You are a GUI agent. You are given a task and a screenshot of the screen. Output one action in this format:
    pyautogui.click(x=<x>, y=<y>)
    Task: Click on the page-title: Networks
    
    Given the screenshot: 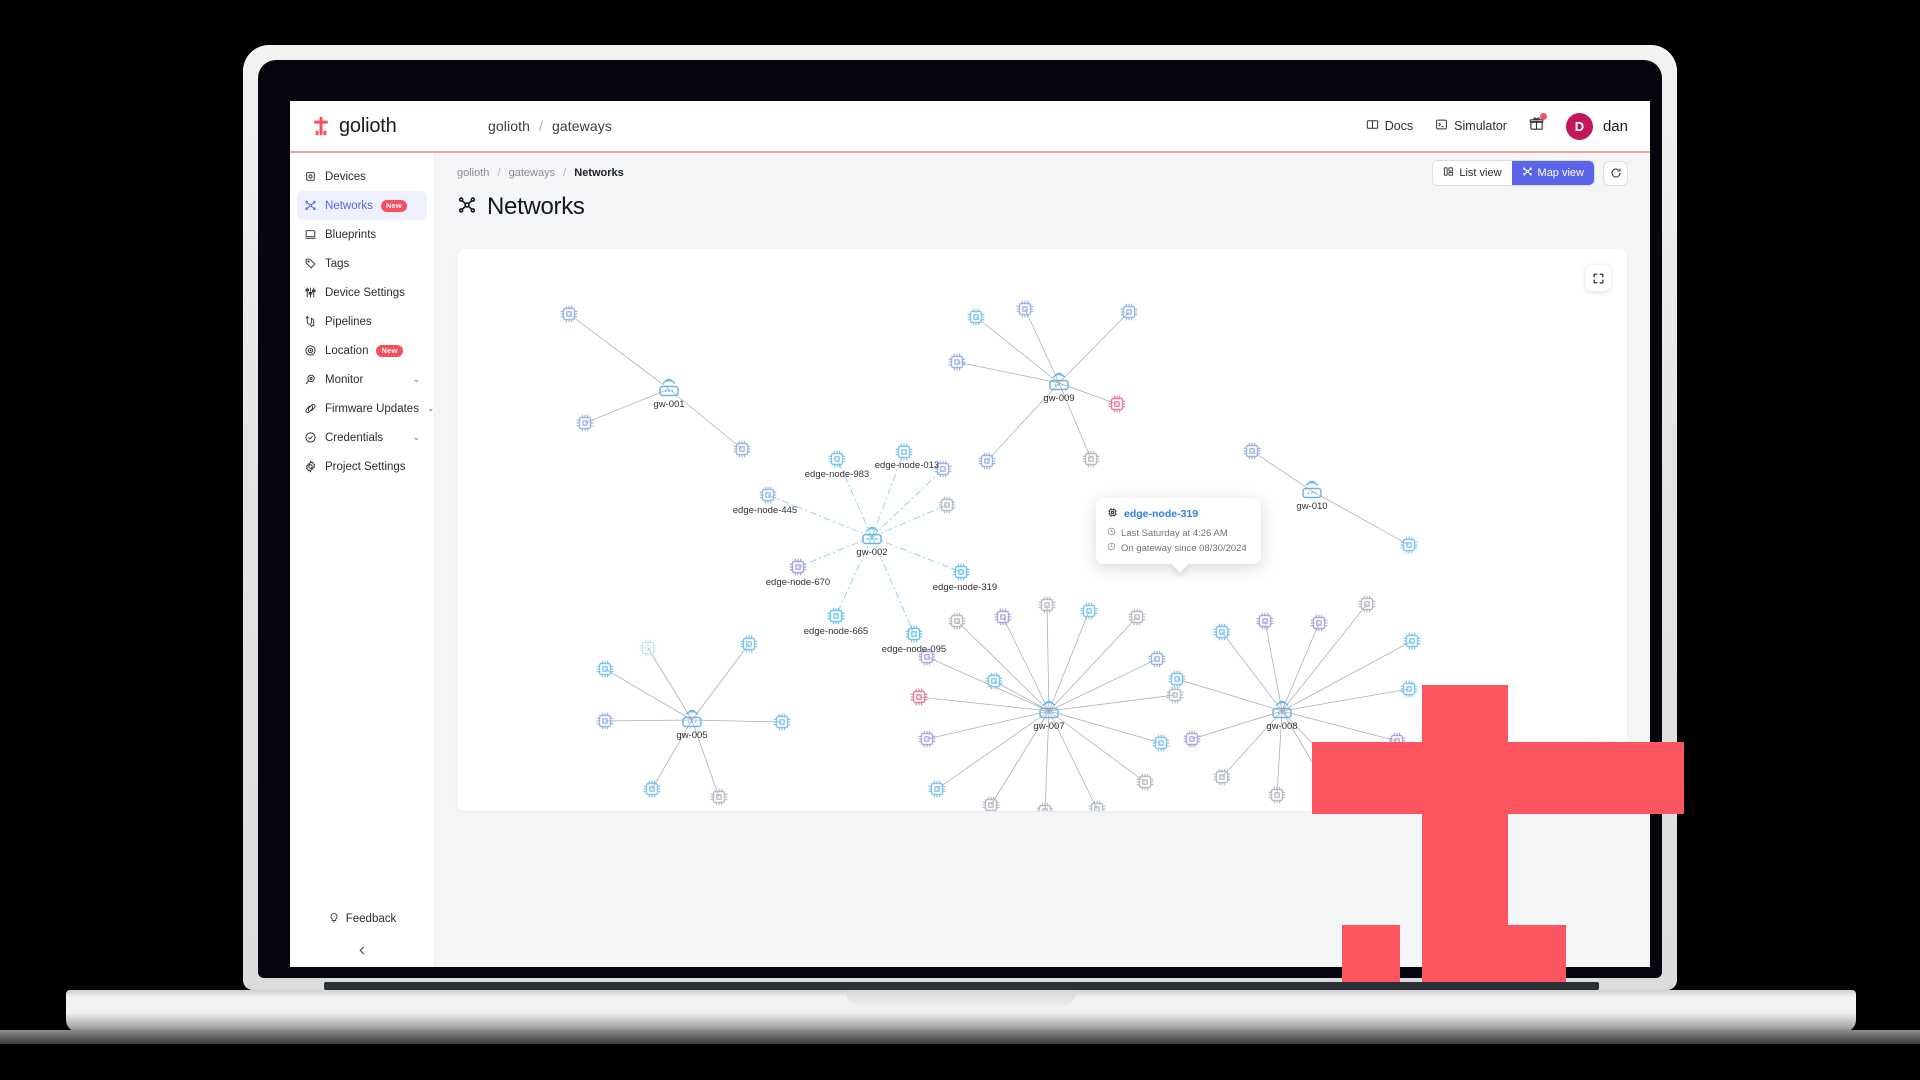 What is the action you would take?
    pyautogui.click(x=536, y=206)
    